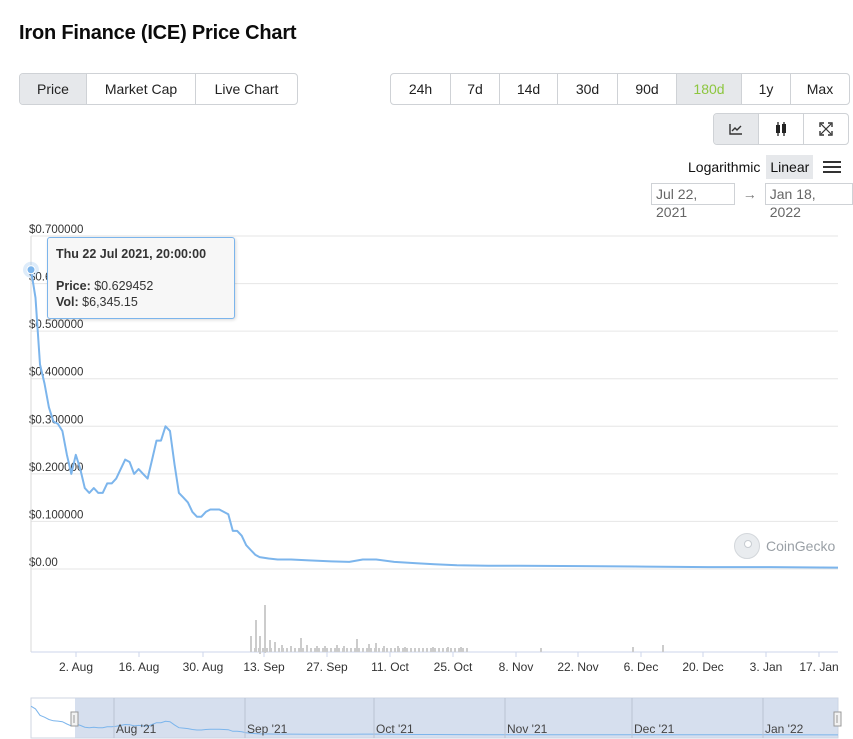  I want to click on x-tick-label: 13. Sep, so click(264, 667).